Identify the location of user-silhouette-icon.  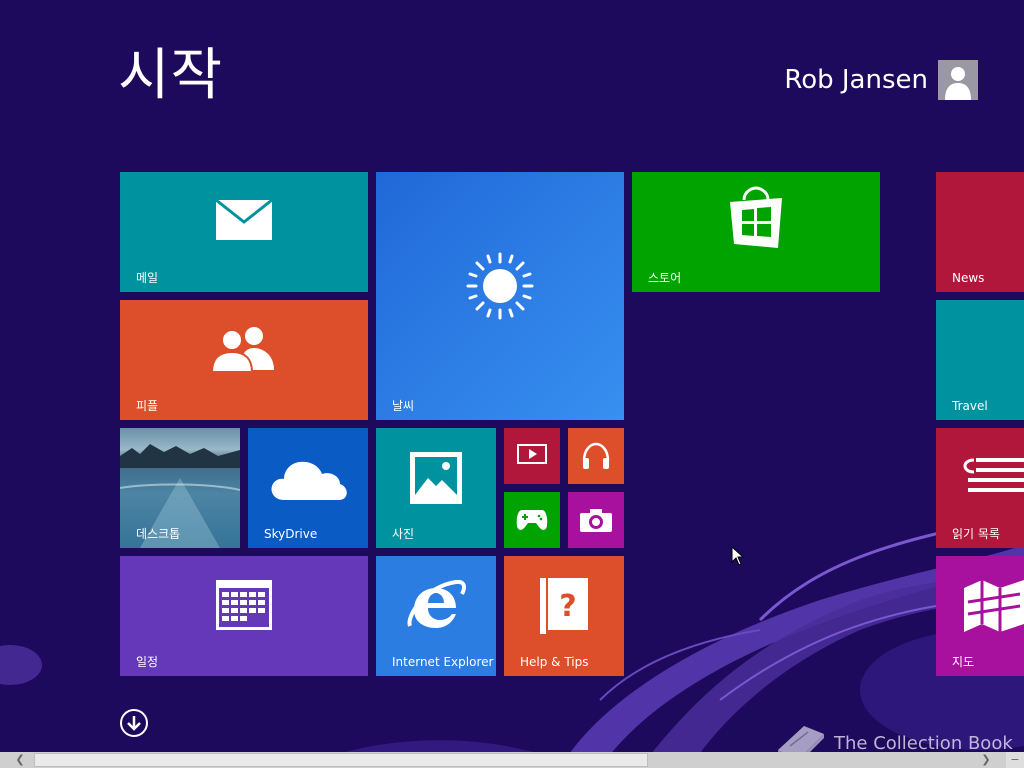
(958, 83).